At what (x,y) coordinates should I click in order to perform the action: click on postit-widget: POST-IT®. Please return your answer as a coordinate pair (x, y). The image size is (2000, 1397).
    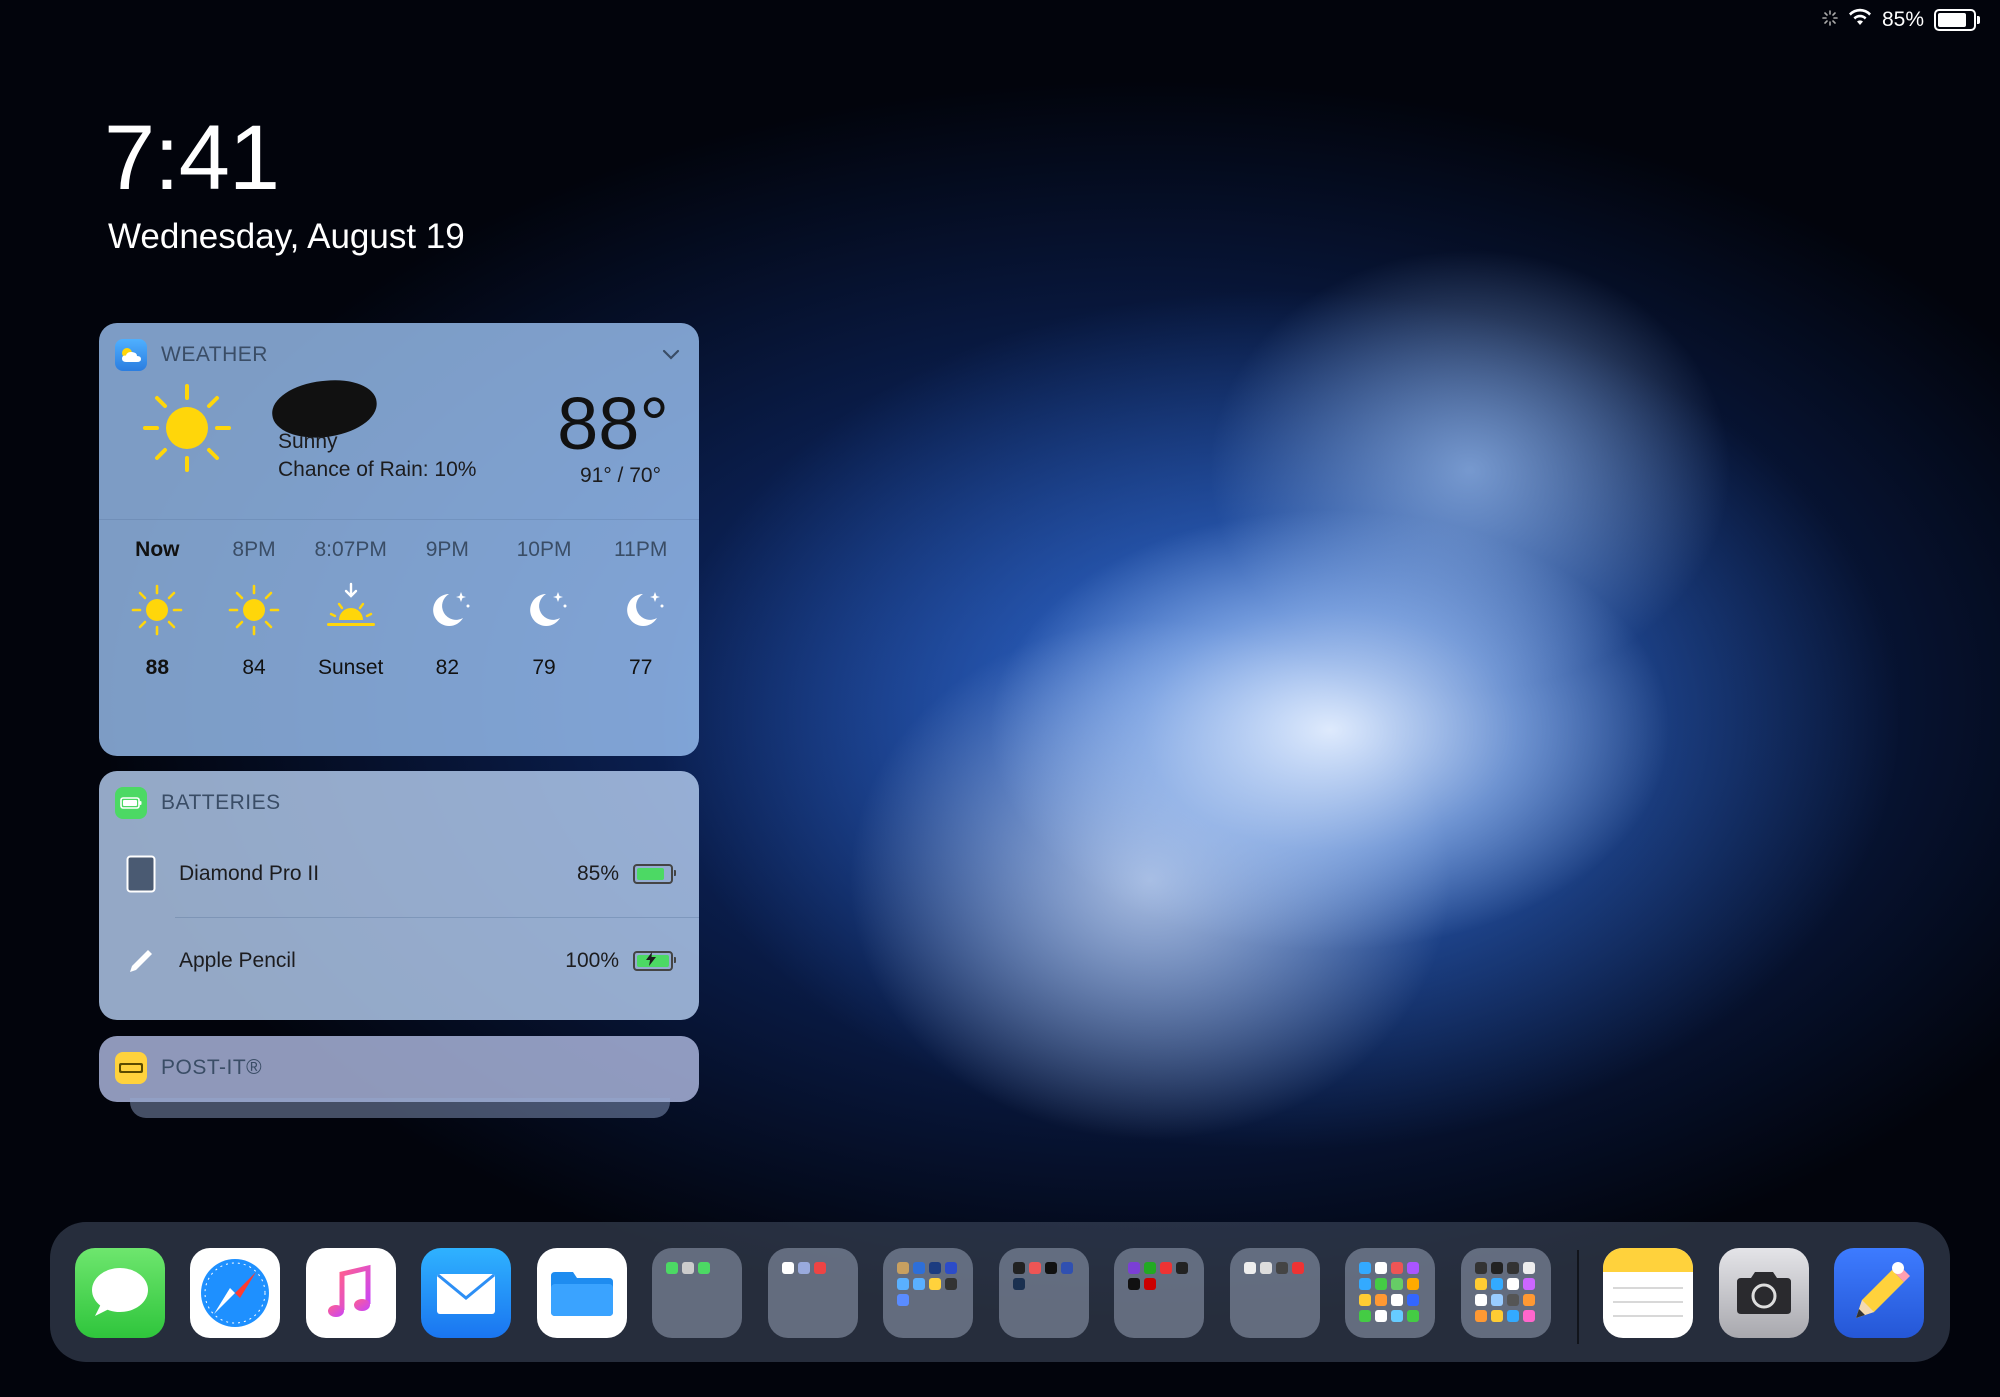
    Looking at the image, I should click on (399, 1069).